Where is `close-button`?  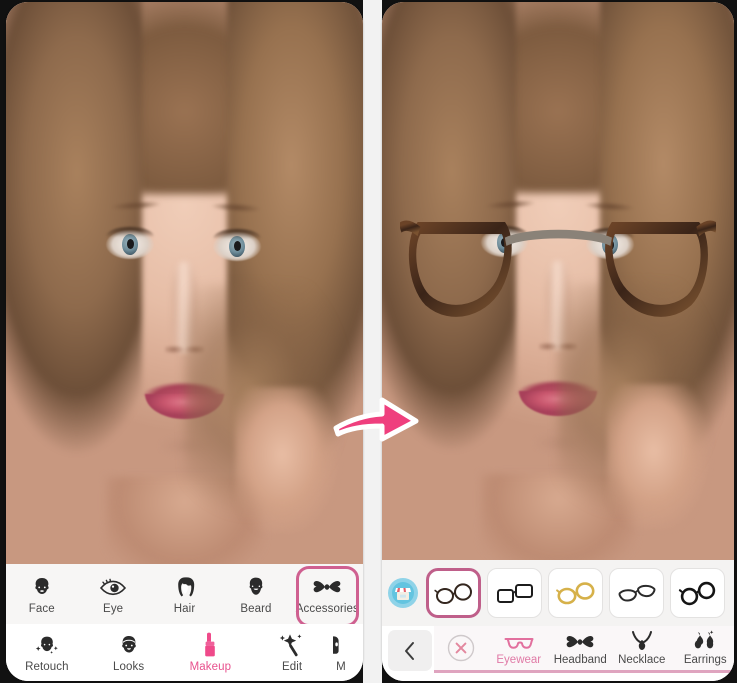 close-button is located at coordinates (461, 648).